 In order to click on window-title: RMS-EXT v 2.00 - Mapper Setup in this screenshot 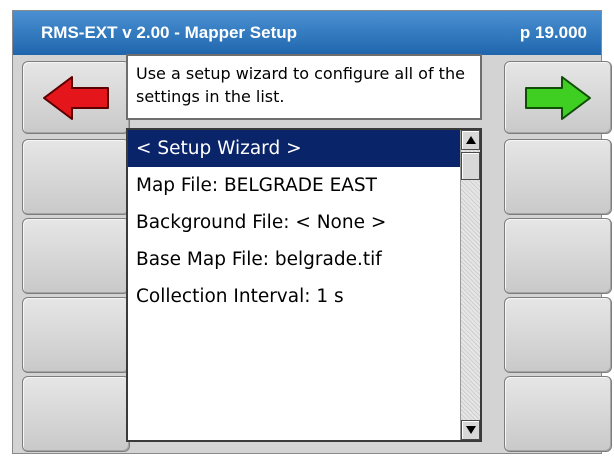, I will do `click(169, 32)`.